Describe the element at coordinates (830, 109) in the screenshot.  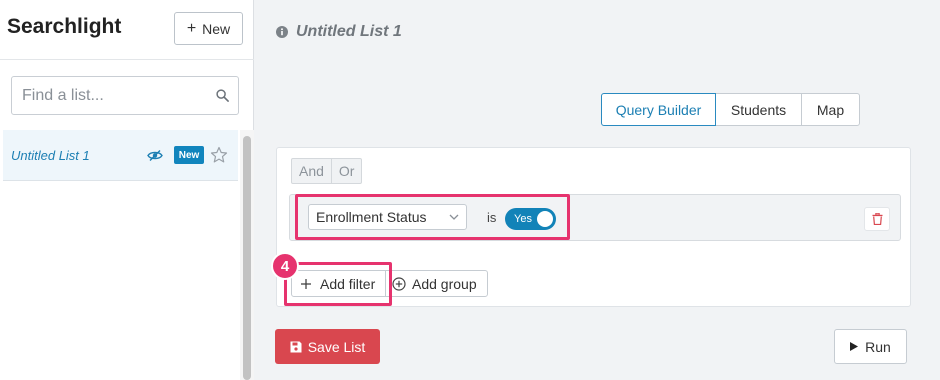
I see `tab-map: Map` at that location.